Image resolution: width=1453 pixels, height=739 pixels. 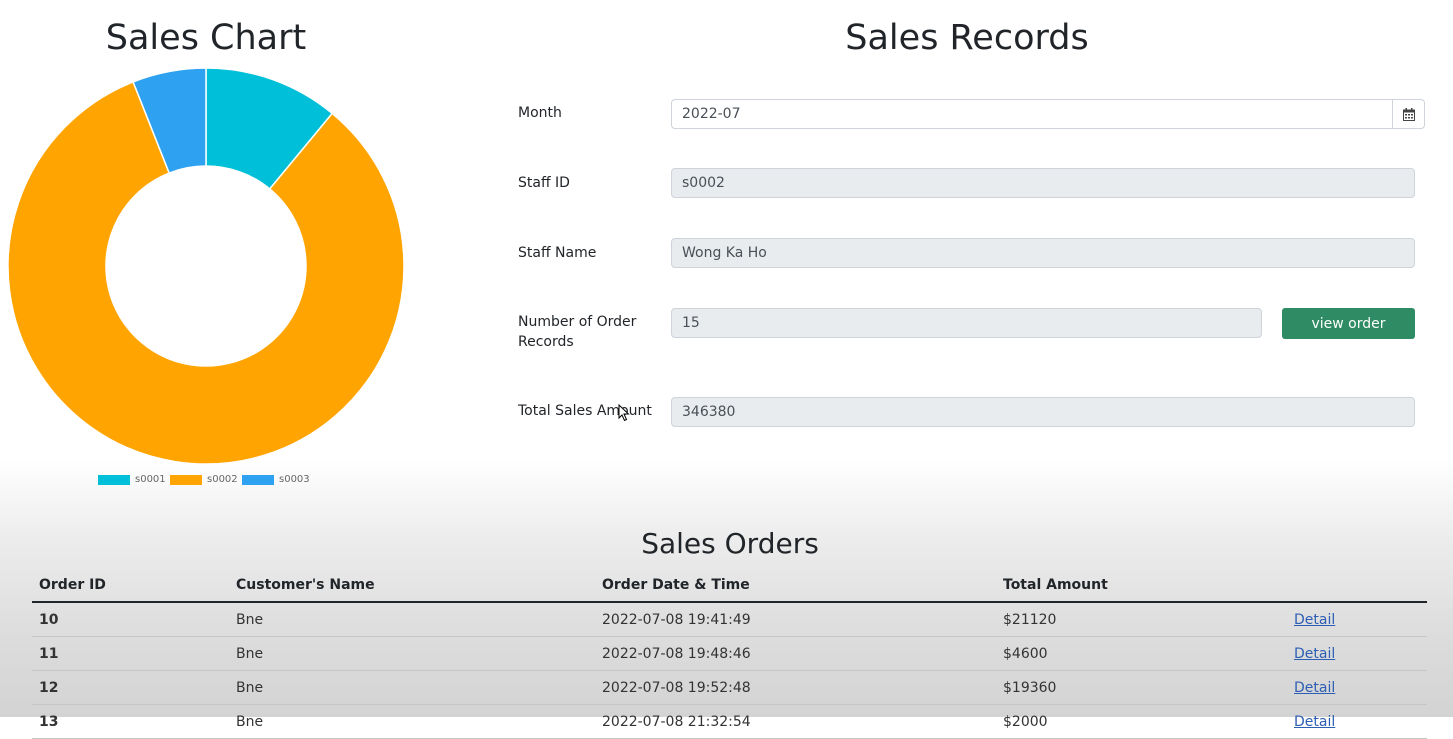 I want to click on num-orders-field: 15, so click(x=966, y=323).